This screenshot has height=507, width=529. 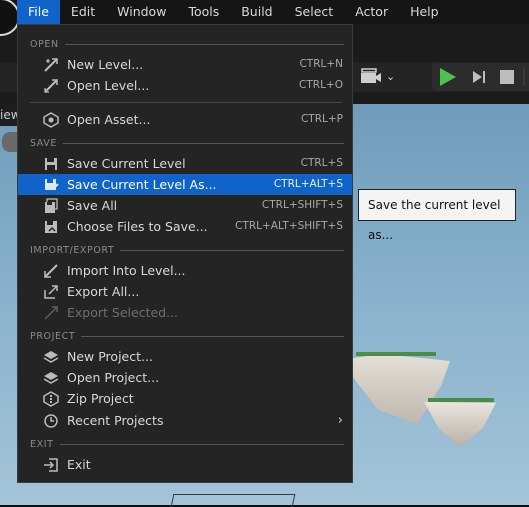 What do you see at coordinates (51, 421) in the screenshot?
I see `recent-projects-icon` at bounding box center [51, 421].